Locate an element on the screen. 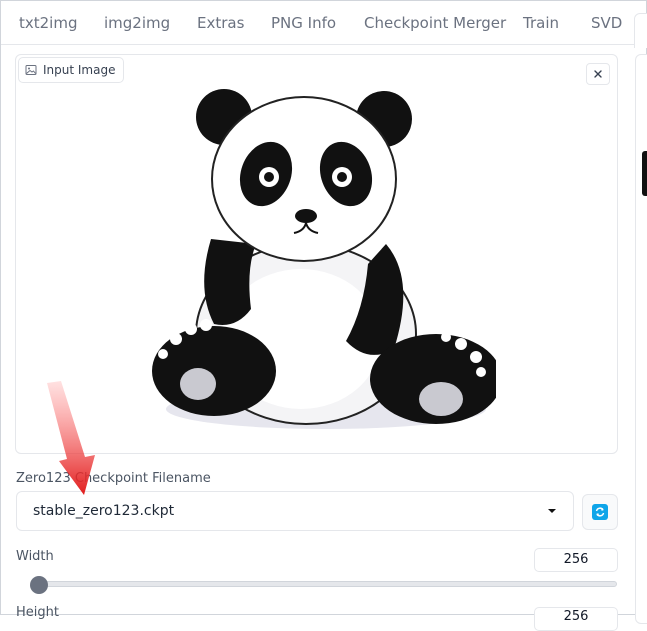  tab-img2img: img2img is located at coordinates (137, 23).